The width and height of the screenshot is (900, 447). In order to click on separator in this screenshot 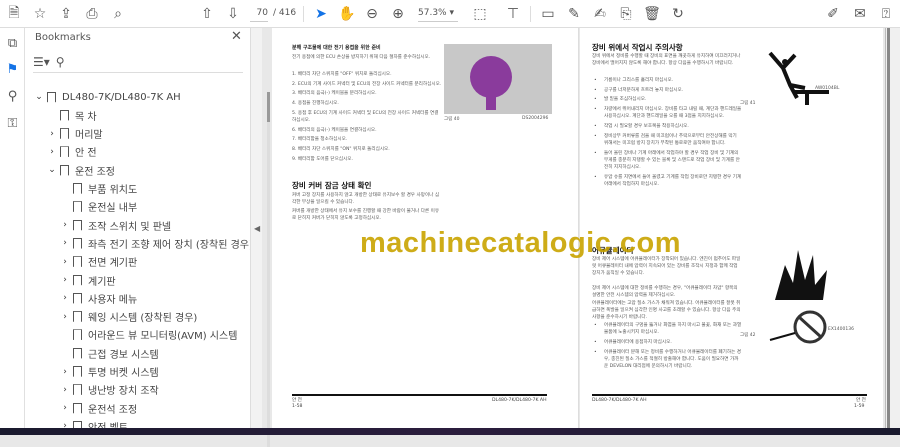, I will do `click(530, 14)`.